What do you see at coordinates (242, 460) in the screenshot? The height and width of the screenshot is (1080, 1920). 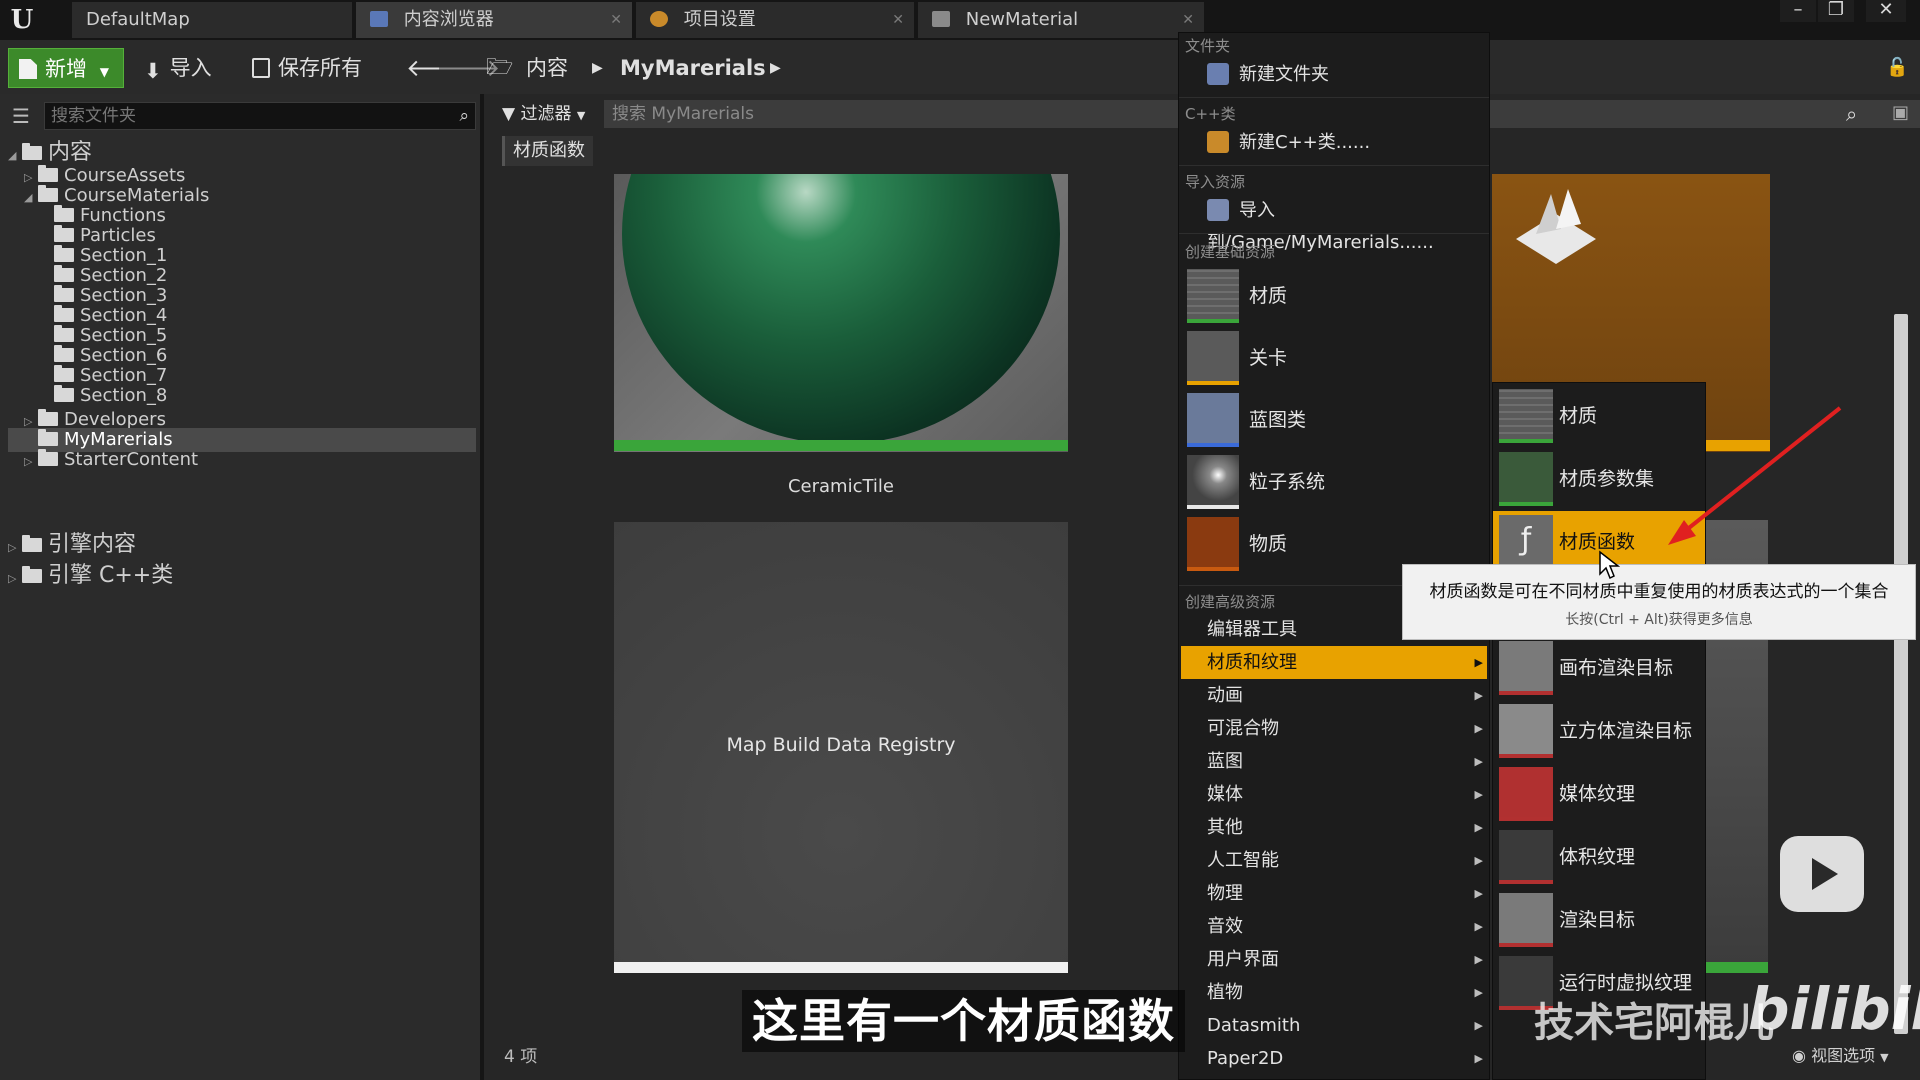 I see `folder-tree-item: ▷ StarterContent` at bounding box center [242, 460].